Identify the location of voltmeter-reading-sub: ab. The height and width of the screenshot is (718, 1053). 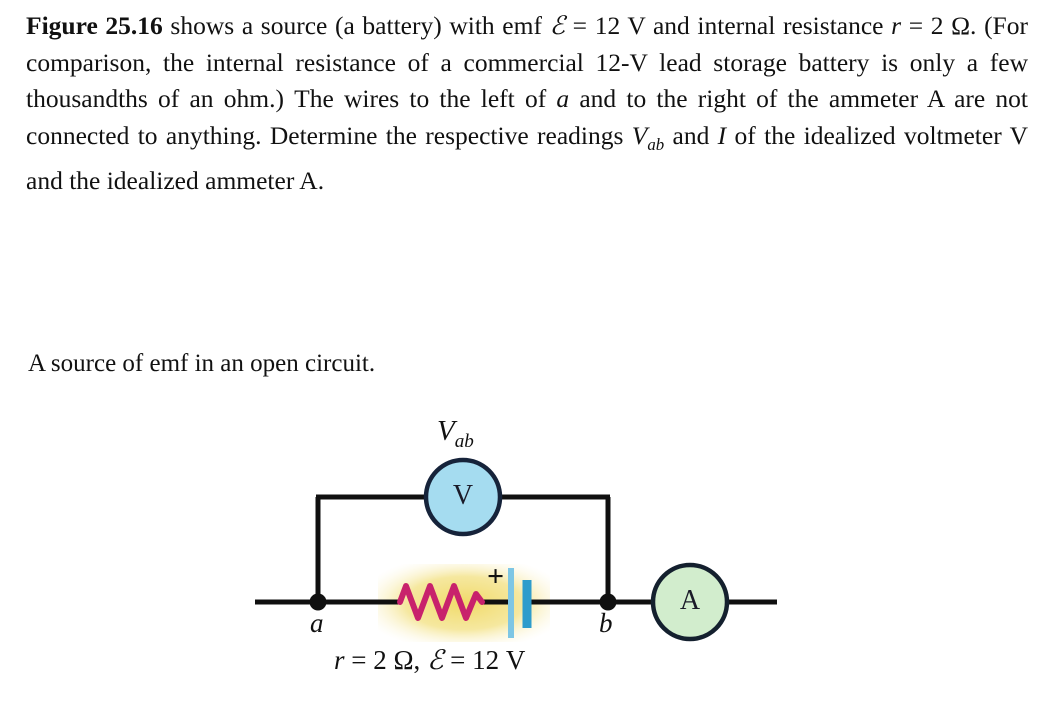
(464, 441).